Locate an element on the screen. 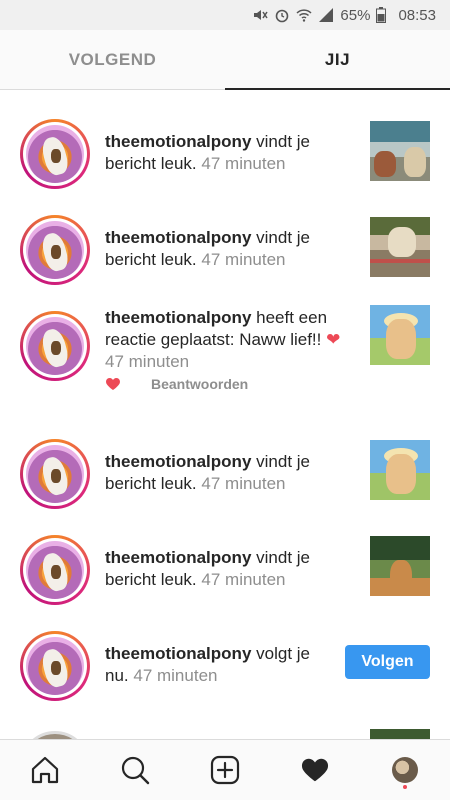  new-post-button is located at coordinates (225, 770).